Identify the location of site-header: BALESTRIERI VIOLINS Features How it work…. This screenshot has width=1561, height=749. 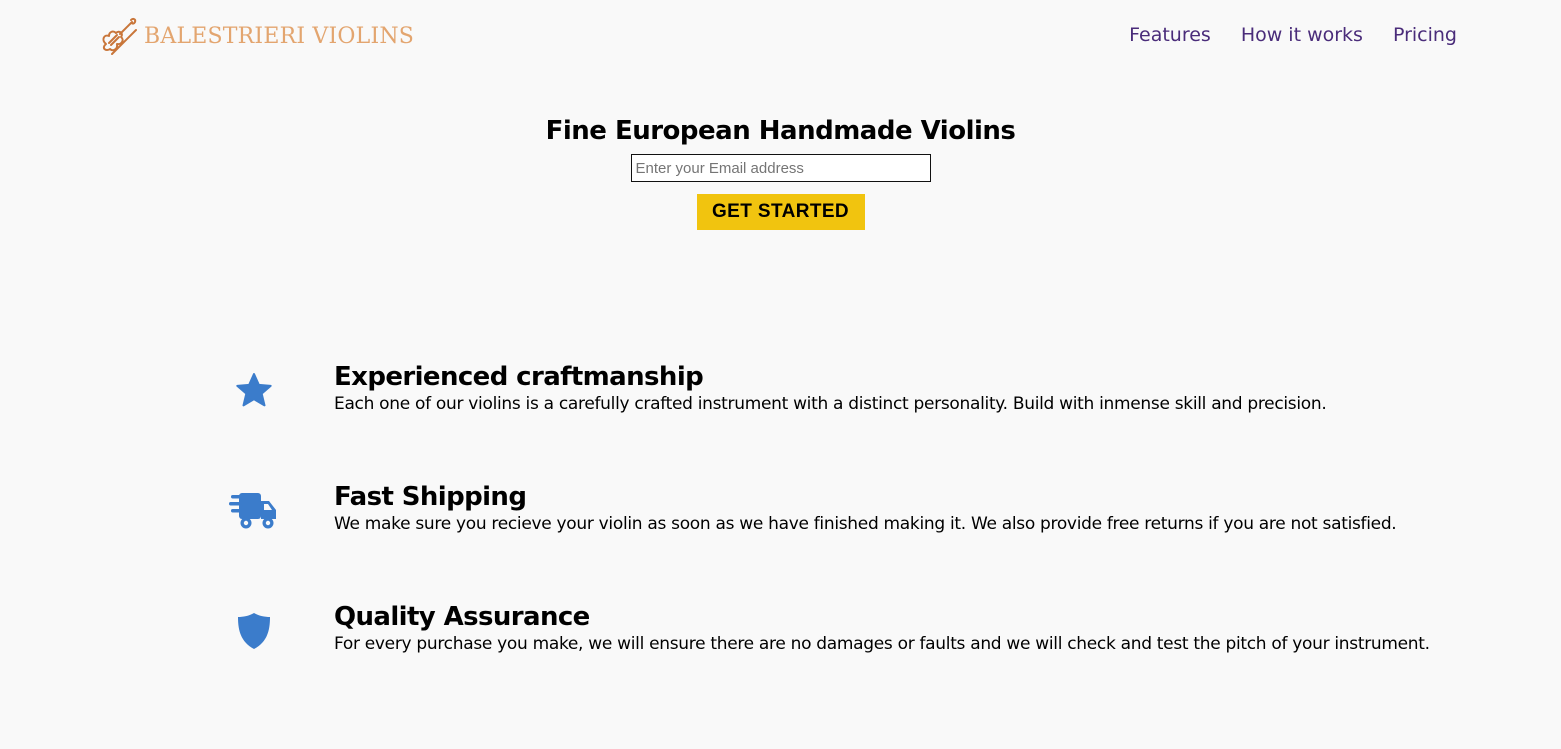
(780, 37).